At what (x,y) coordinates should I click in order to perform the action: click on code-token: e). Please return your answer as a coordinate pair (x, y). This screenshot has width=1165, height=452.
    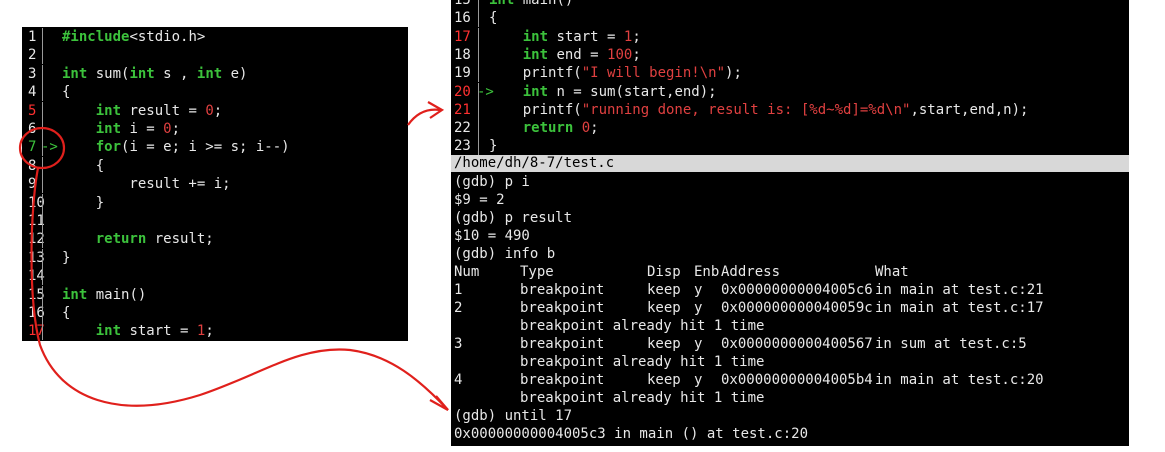
    Looking at the image, I should click on (235, 73).